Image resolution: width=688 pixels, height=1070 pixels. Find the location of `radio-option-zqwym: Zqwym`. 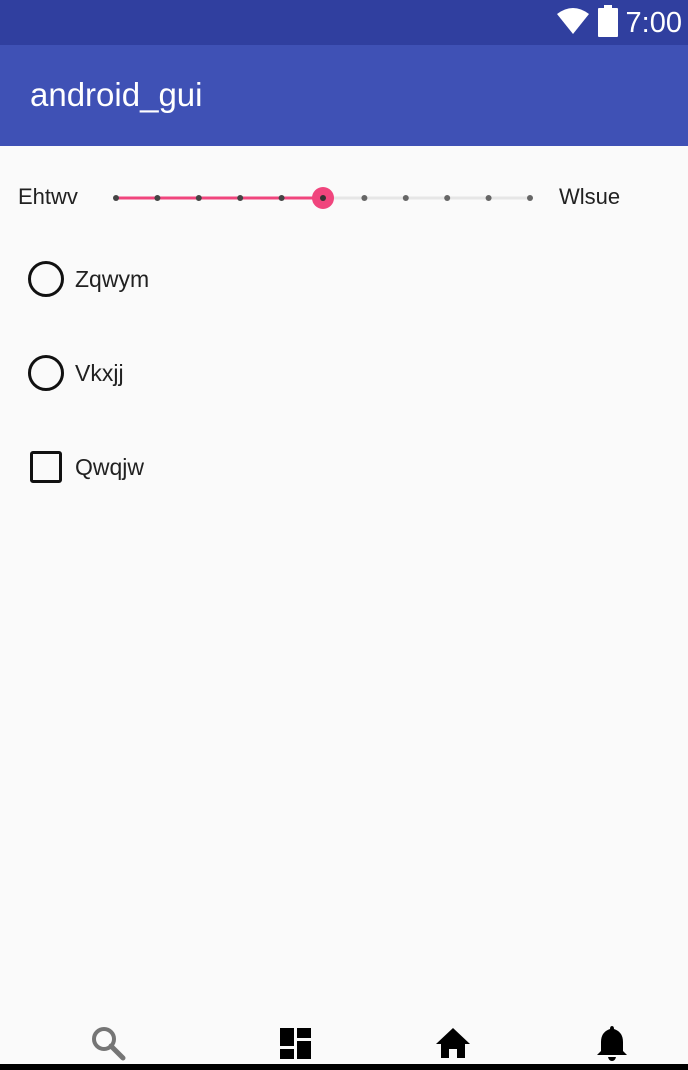

radio-option-zqwym: Zqwym is located at coordinates (88, 279).